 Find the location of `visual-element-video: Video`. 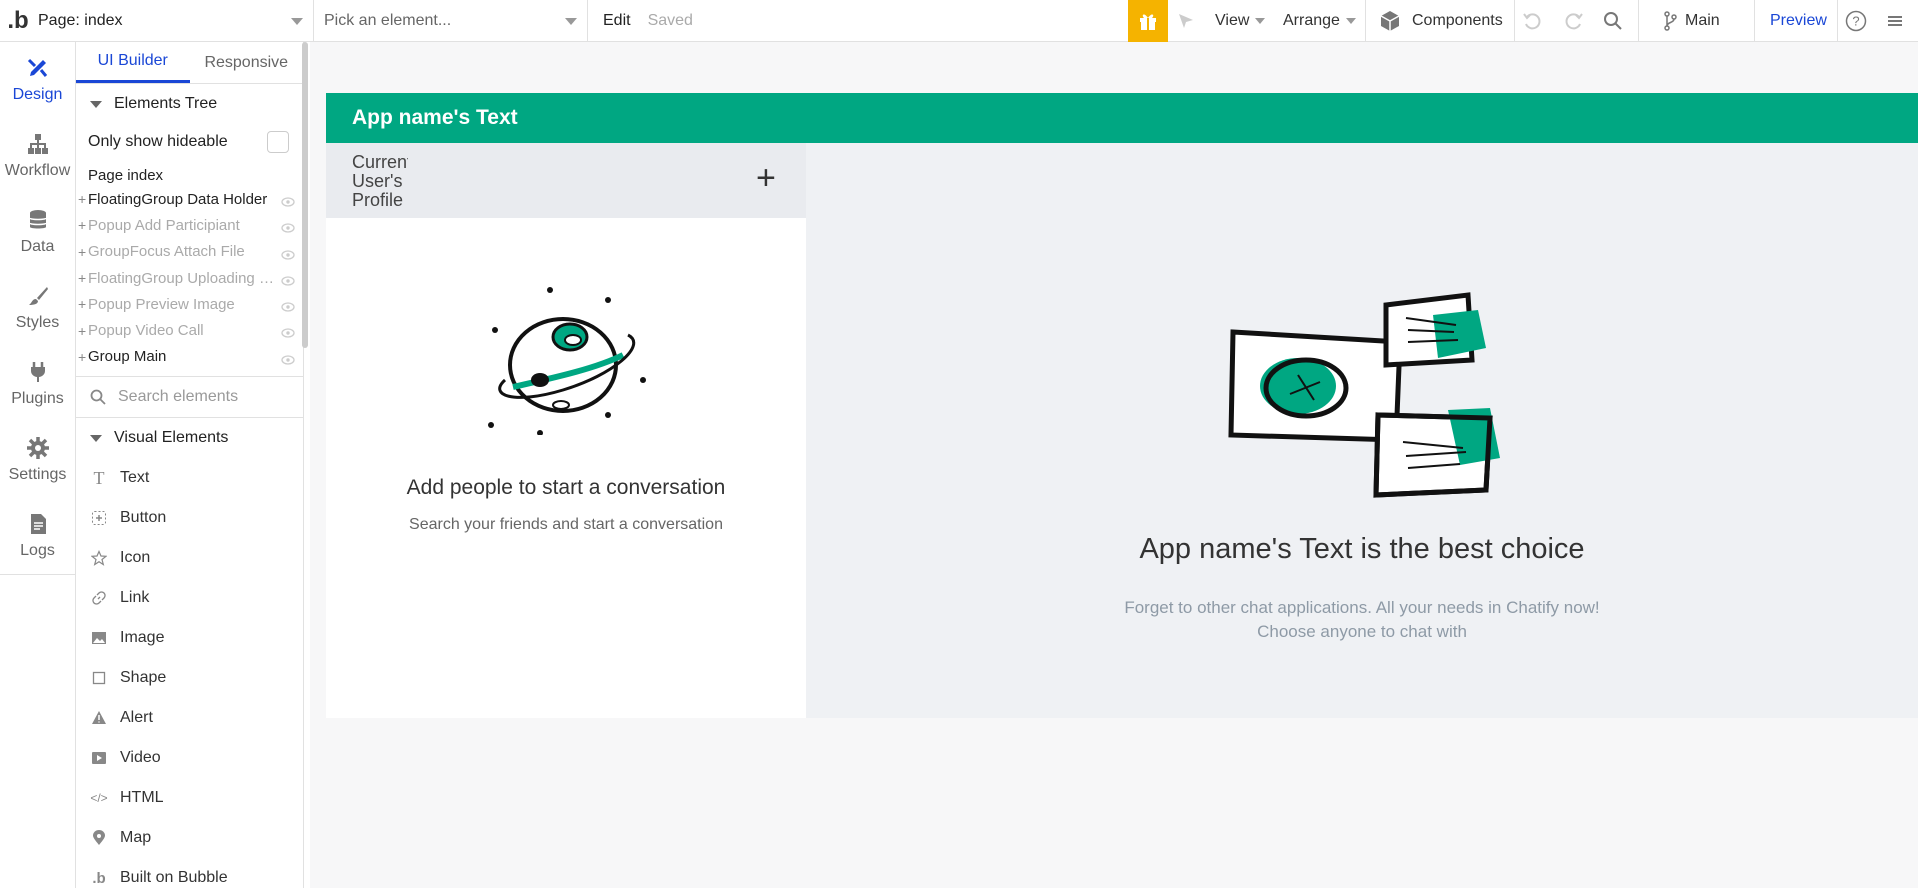

visual-element-video: Video is located at coordinates (189, 758).